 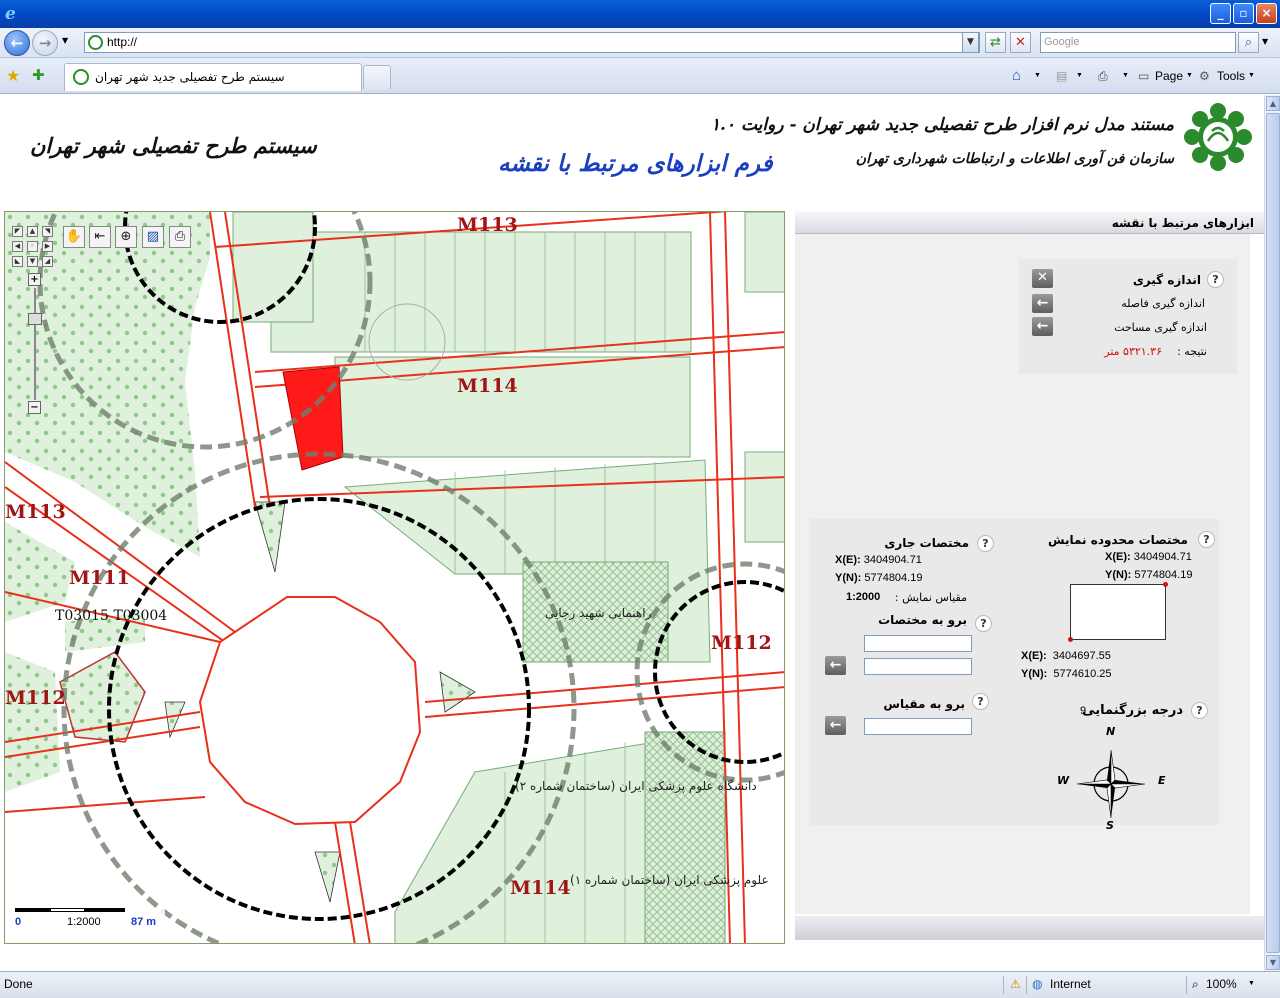 I want to click on current-scale-value: 1:2000, so click(x=863, y=597).